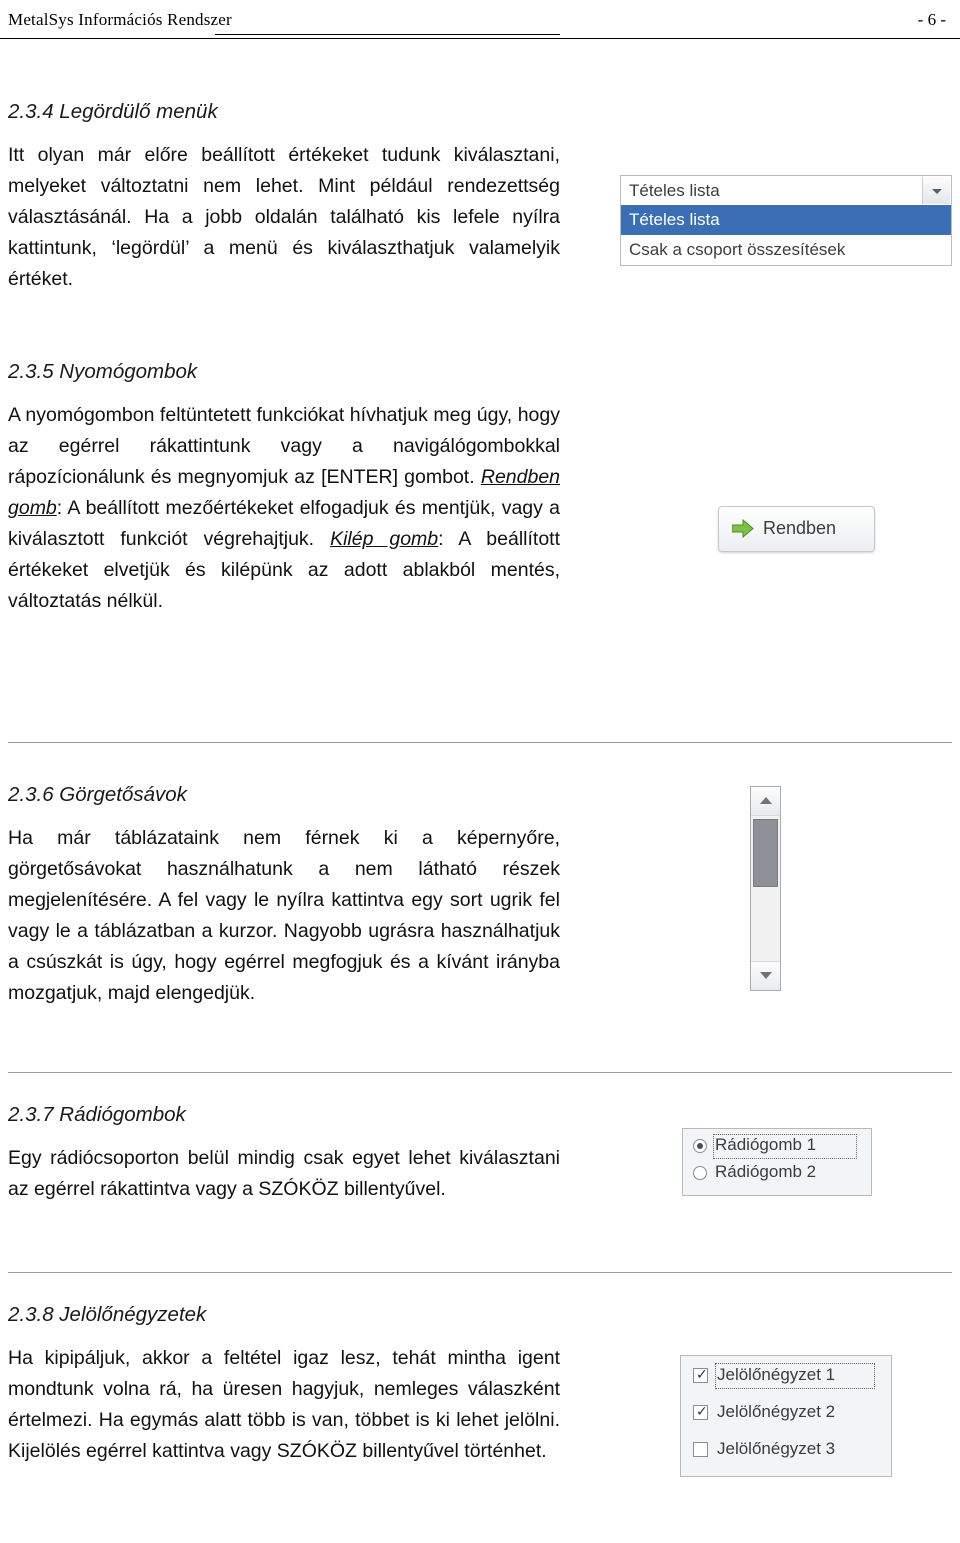  I want to click on checkbox-option-3-label: Jelölőnégyzet 3, so click(776, 1448).